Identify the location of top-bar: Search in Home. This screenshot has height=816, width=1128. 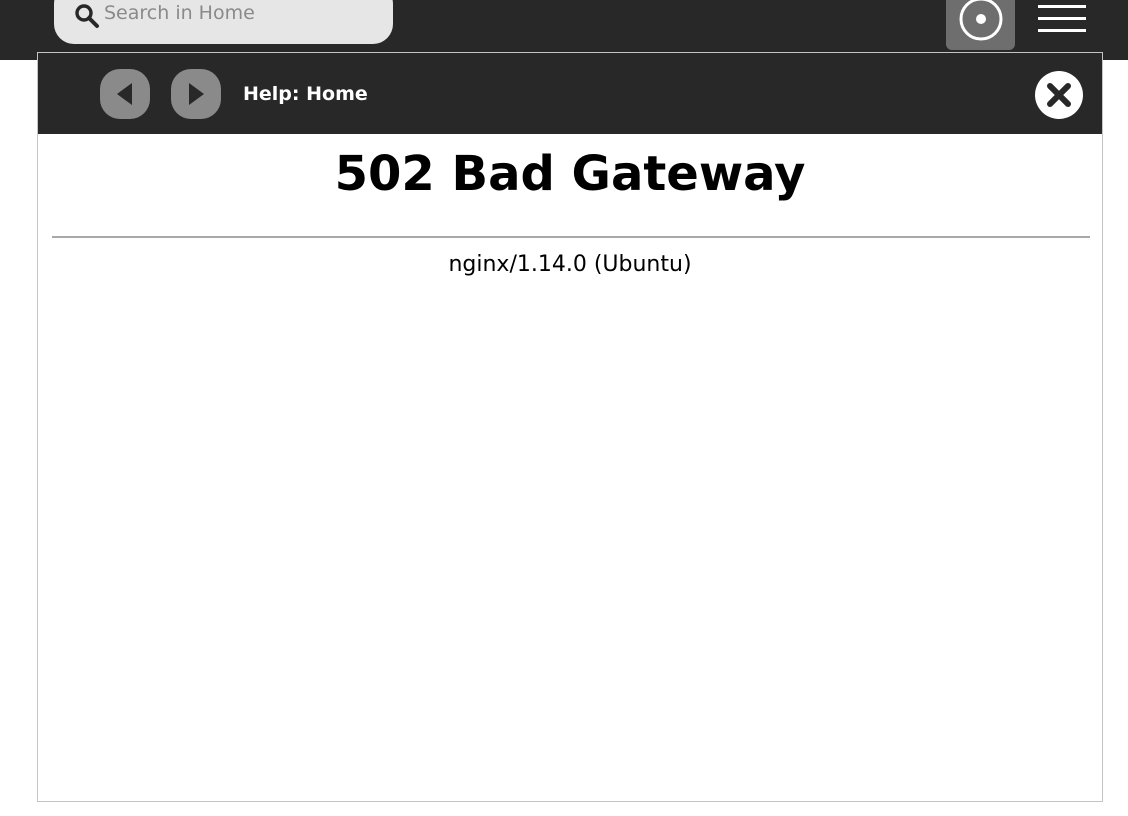
(564, 30).